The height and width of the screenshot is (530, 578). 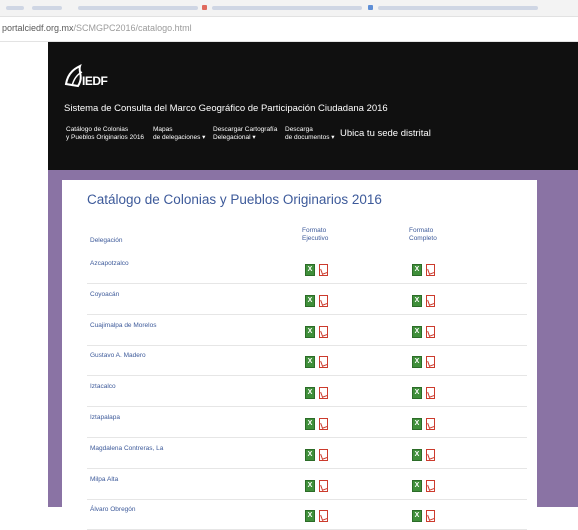 I want to click on delegacion-link: Álvaro Obregón, so click(x=113, y=509).